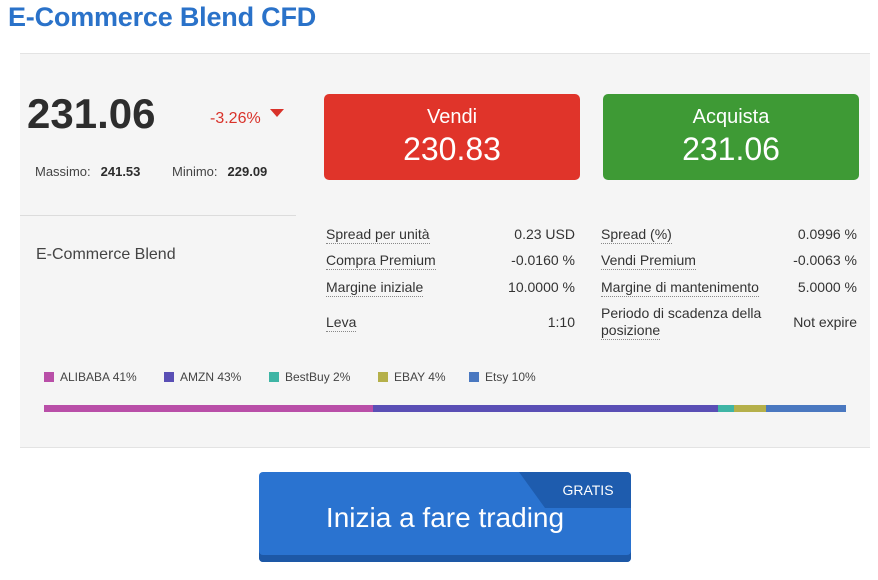 The width and height of the screenshot is (878, 580). I want to click on stat-label-expiry-line2: posizione, so click(631, 331).